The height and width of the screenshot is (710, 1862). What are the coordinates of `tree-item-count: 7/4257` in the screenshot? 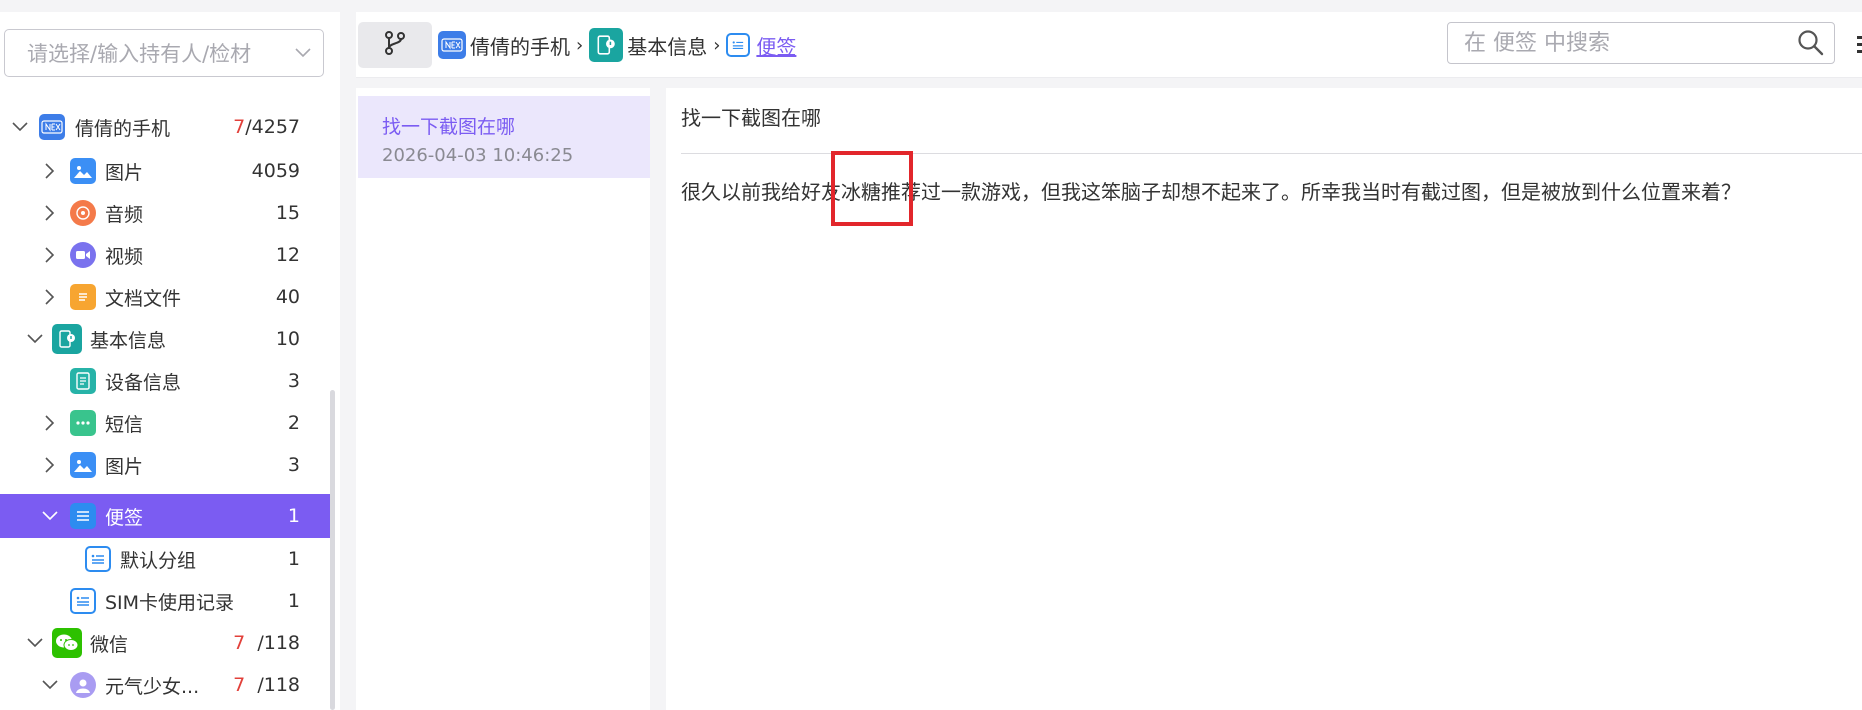 It's located at (266, 127).